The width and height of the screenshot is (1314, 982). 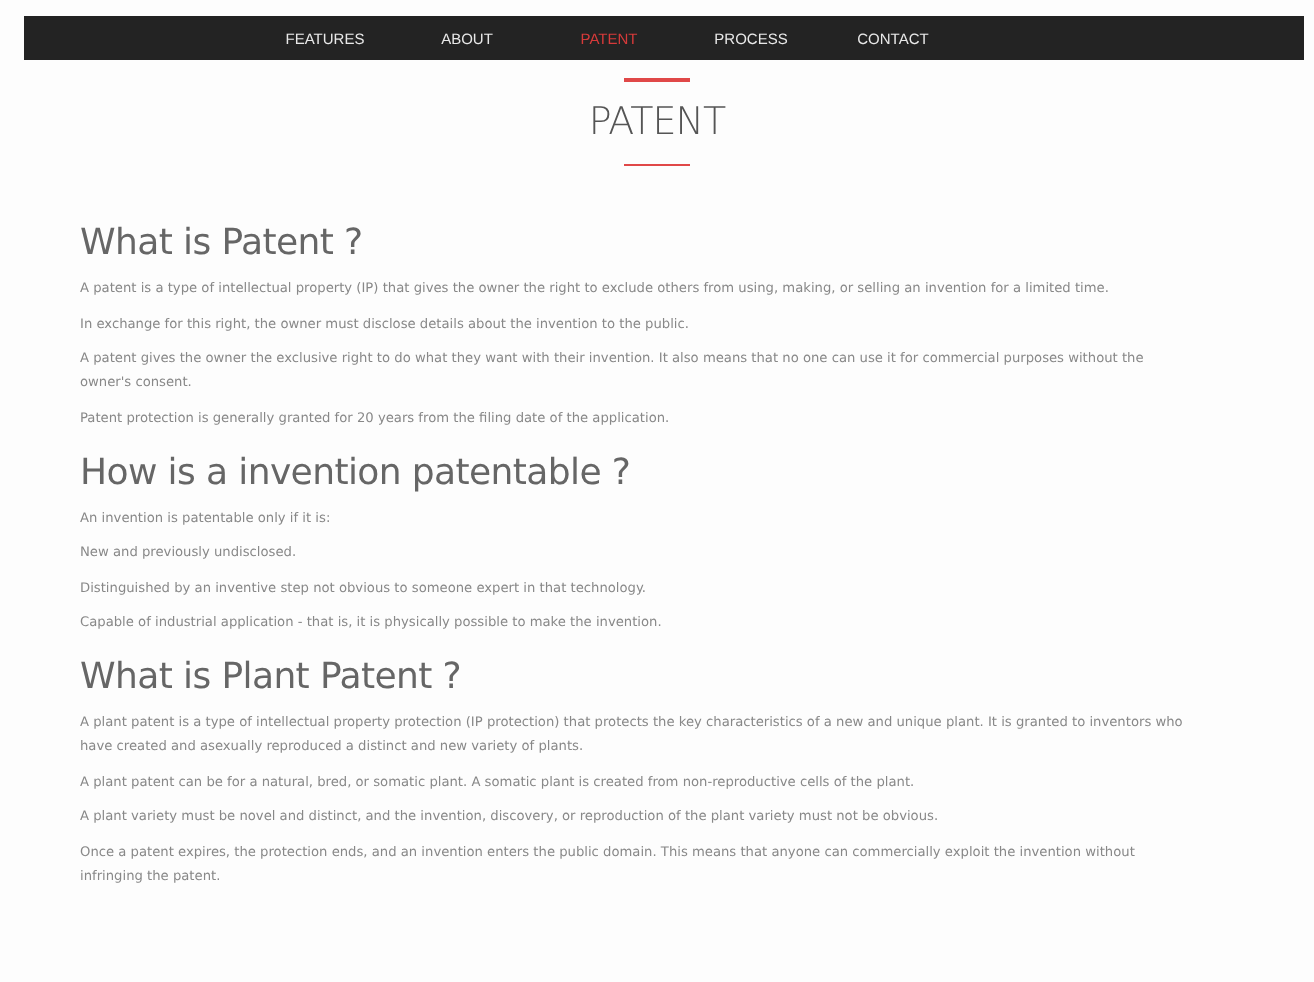 What do you see at coordinates (356, 472) in the screenshot?
I see `section-heading: How is a invention patentable ?` at bounding box center [356, 472].